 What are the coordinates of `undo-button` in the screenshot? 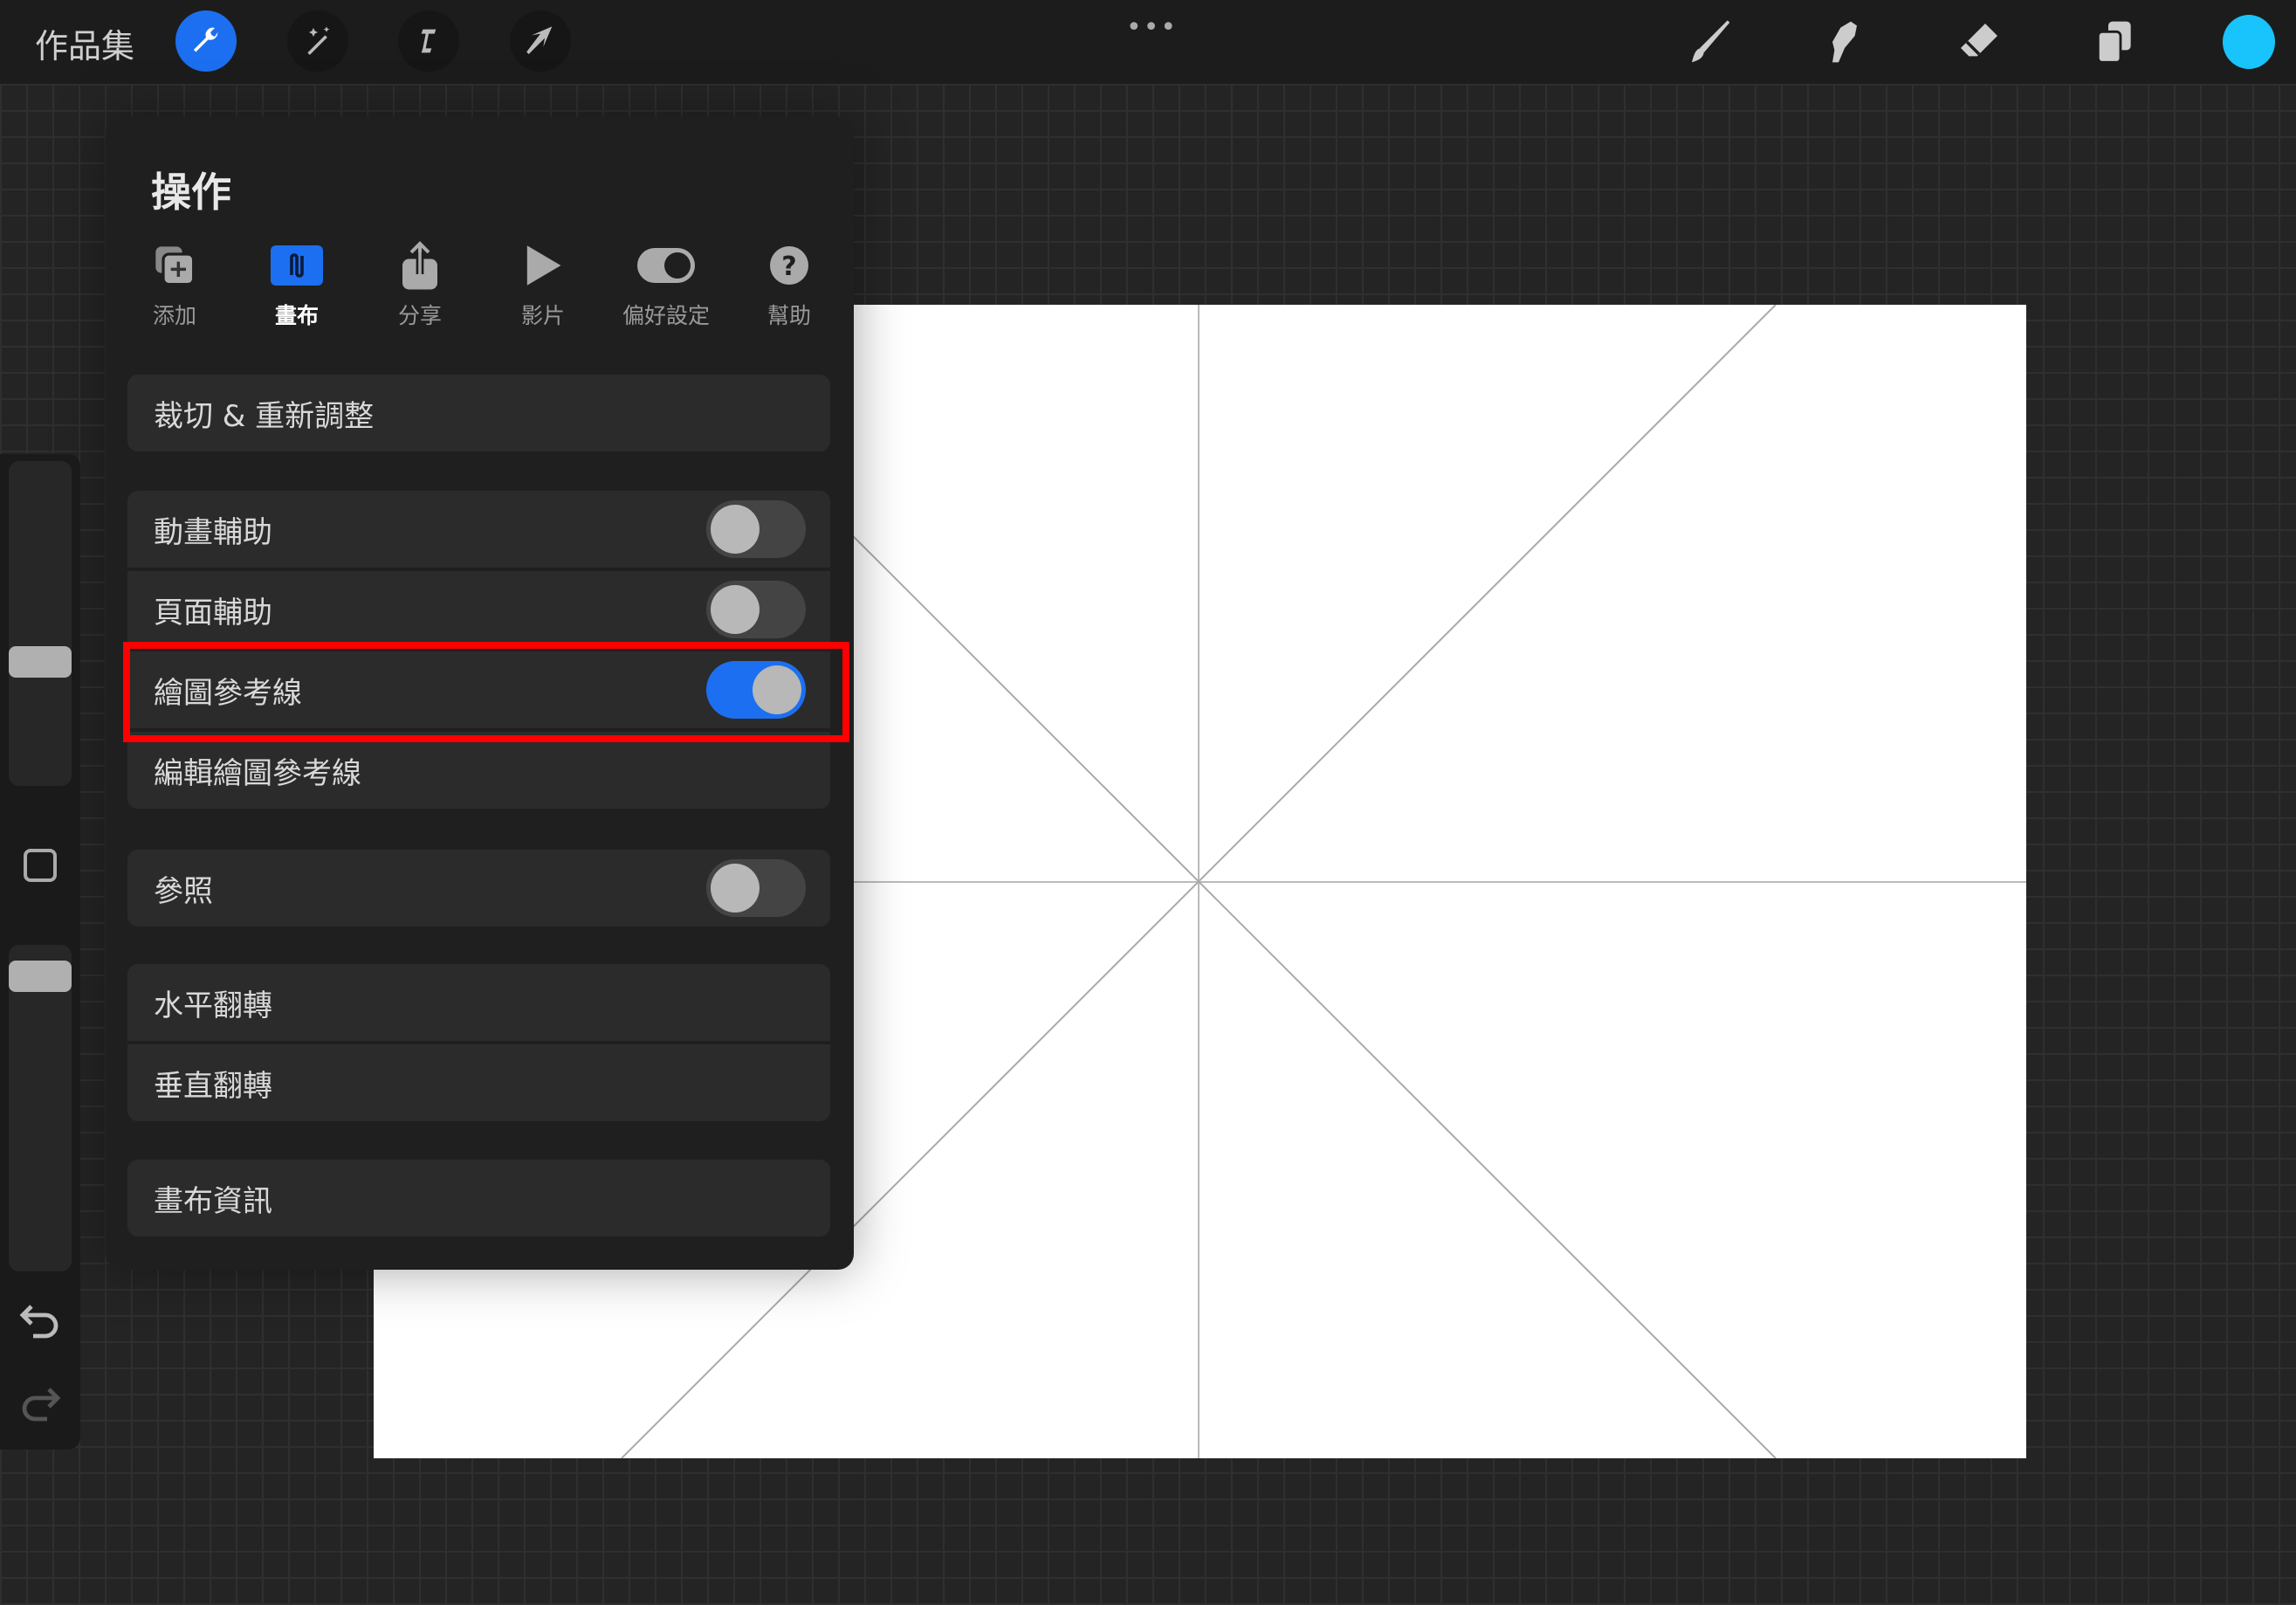 It's located at (40, 1322).